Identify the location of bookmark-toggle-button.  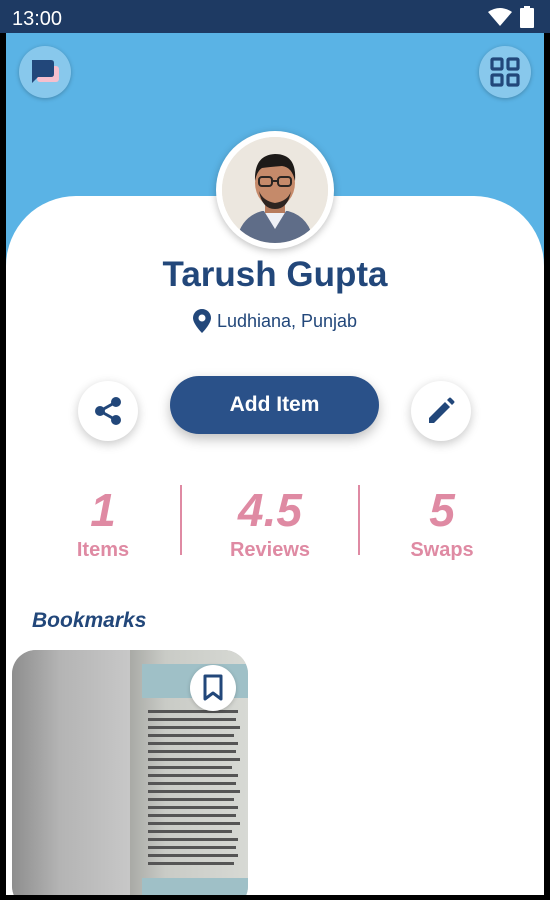
(213, 688).